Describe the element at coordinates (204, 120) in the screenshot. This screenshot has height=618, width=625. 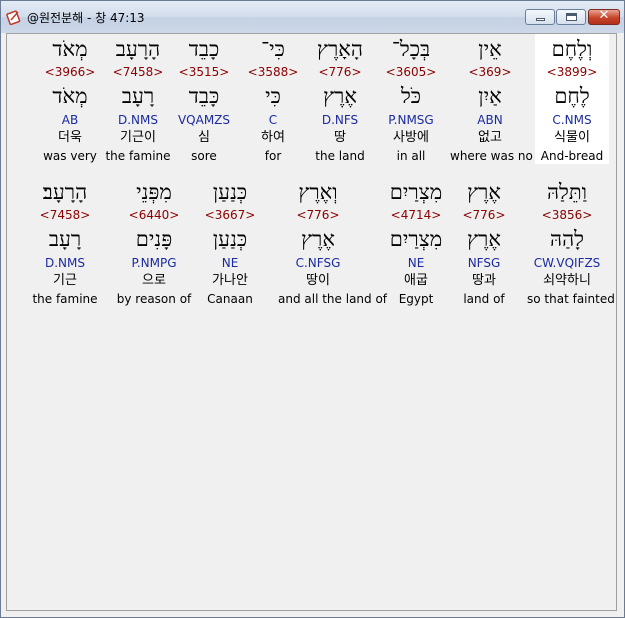
I see `morphology-code: VQAMZS` at that location.